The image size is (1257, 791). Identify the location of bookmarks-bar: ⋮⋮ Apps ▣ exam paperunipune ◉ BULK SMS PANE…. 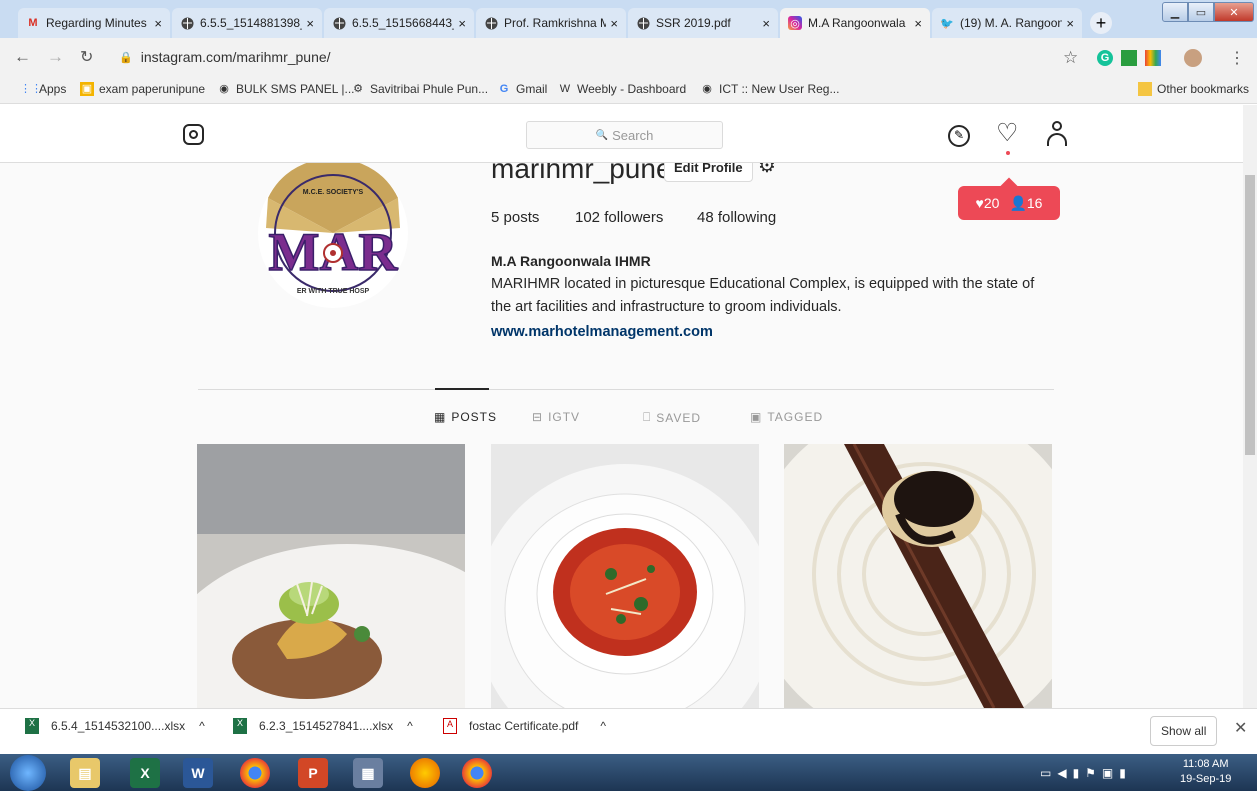
(628, 90).